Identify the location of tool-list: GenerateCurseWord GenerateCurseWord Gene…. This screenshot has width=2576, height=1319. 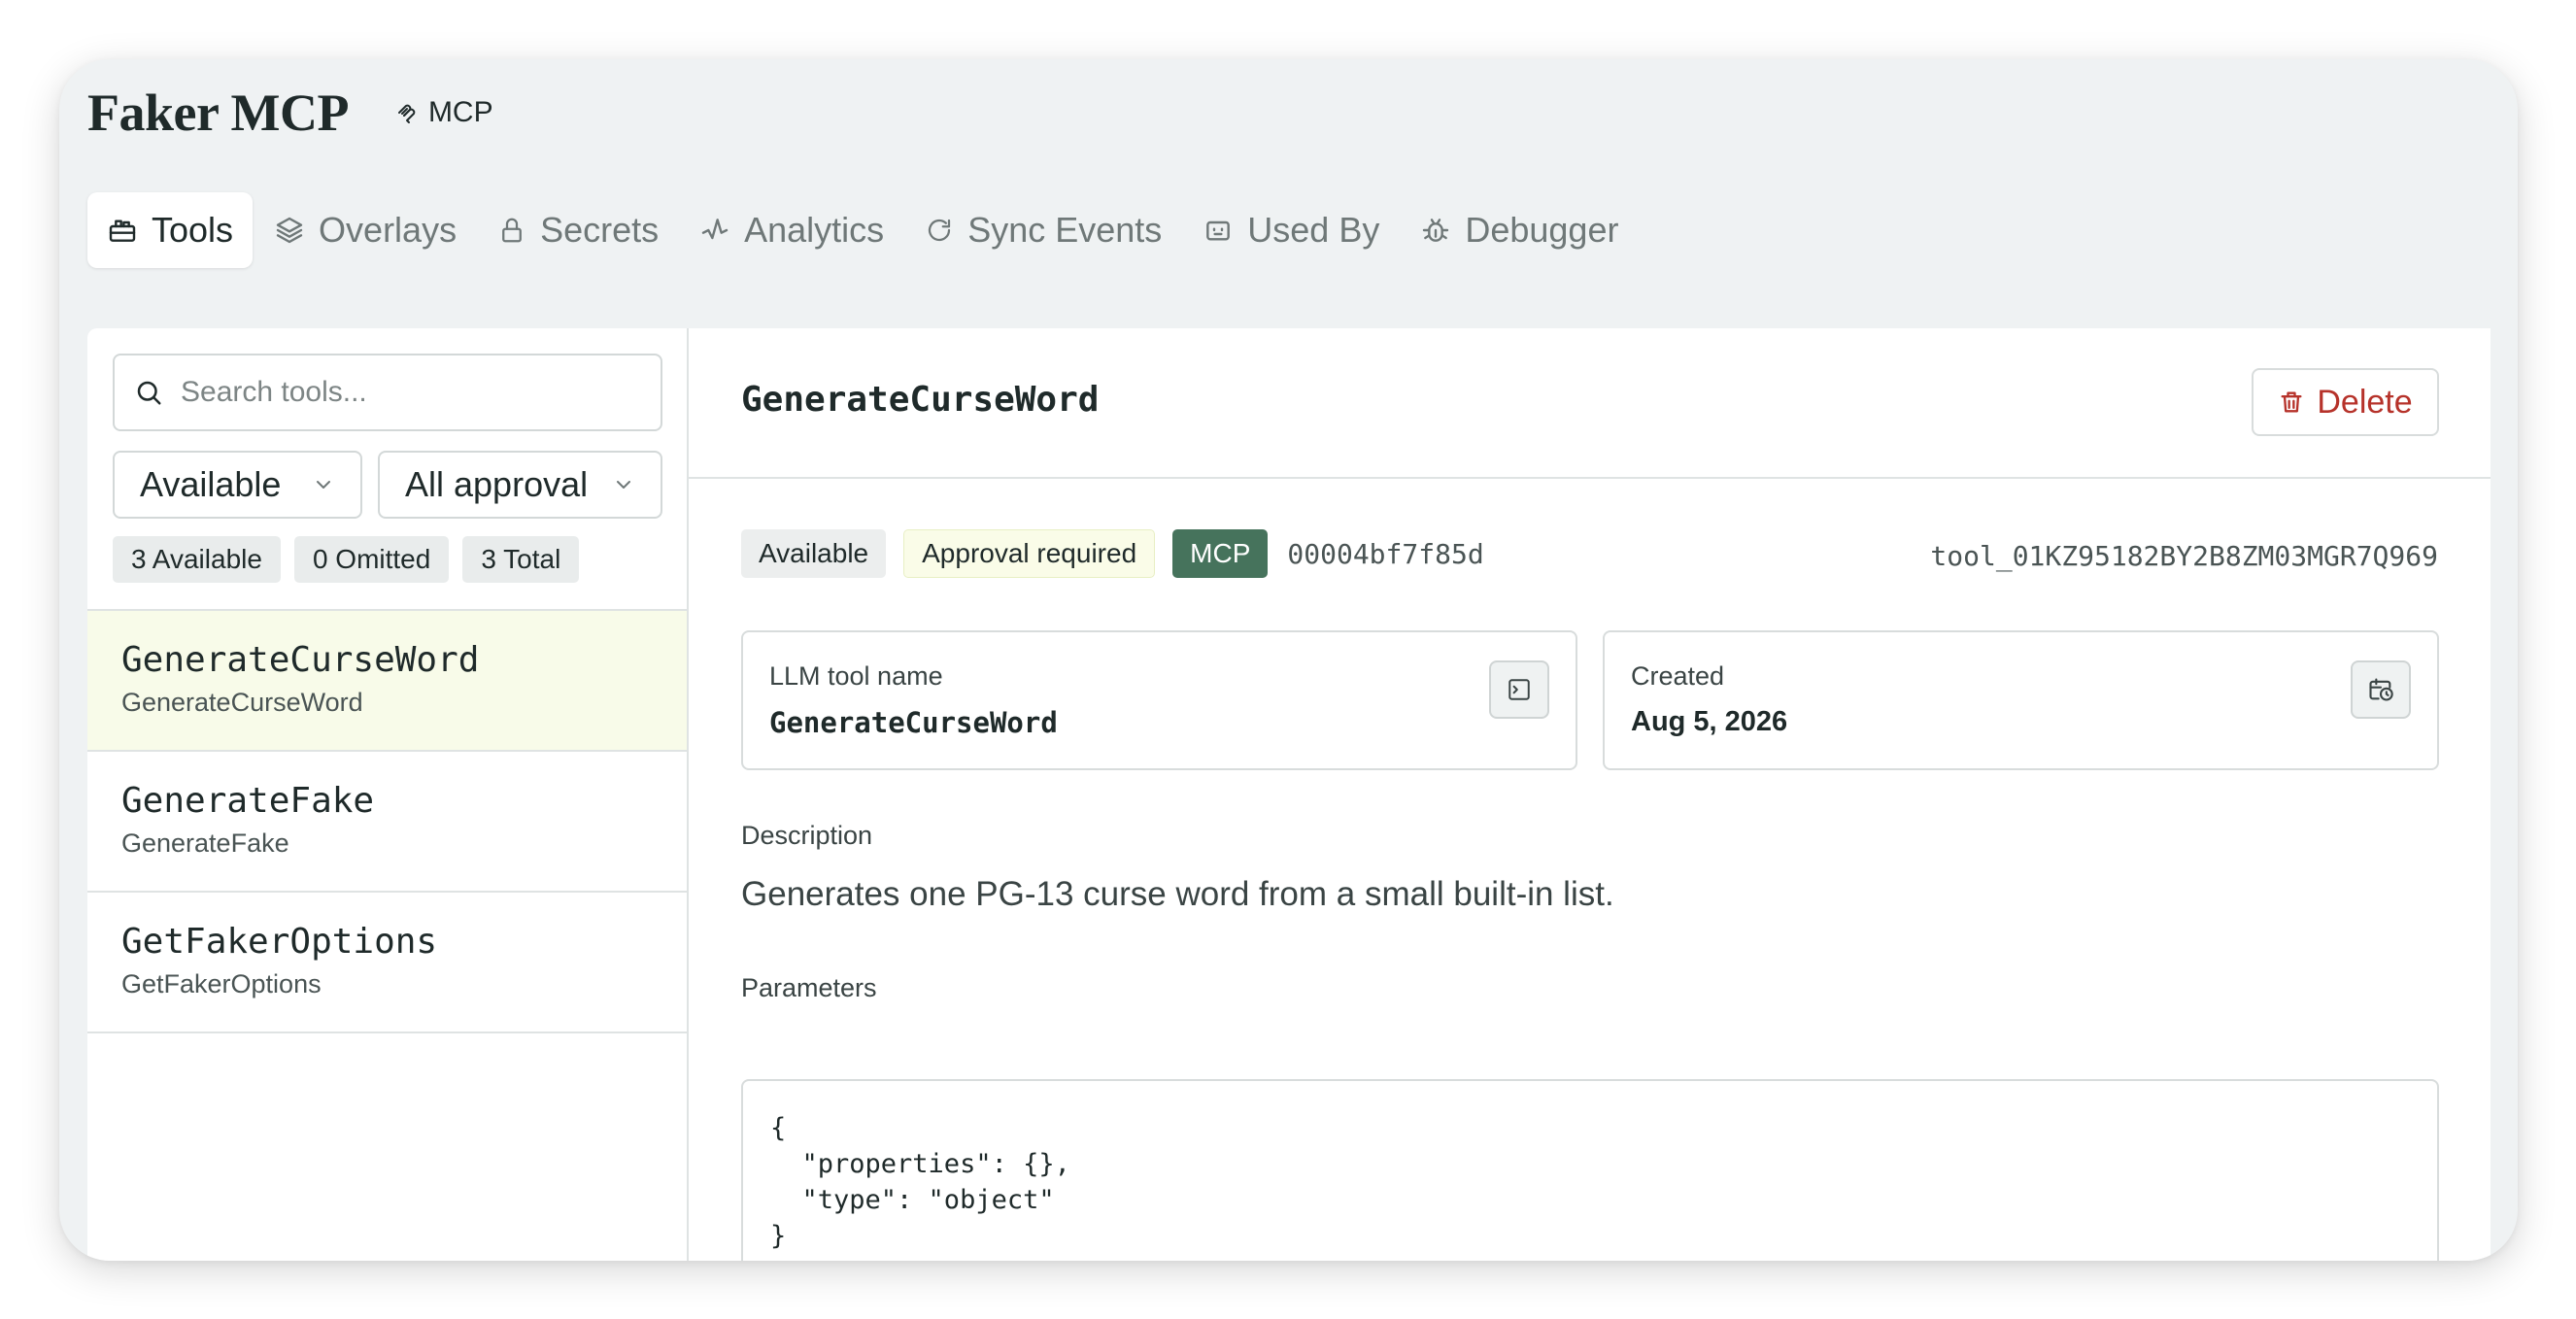
(387, 821).